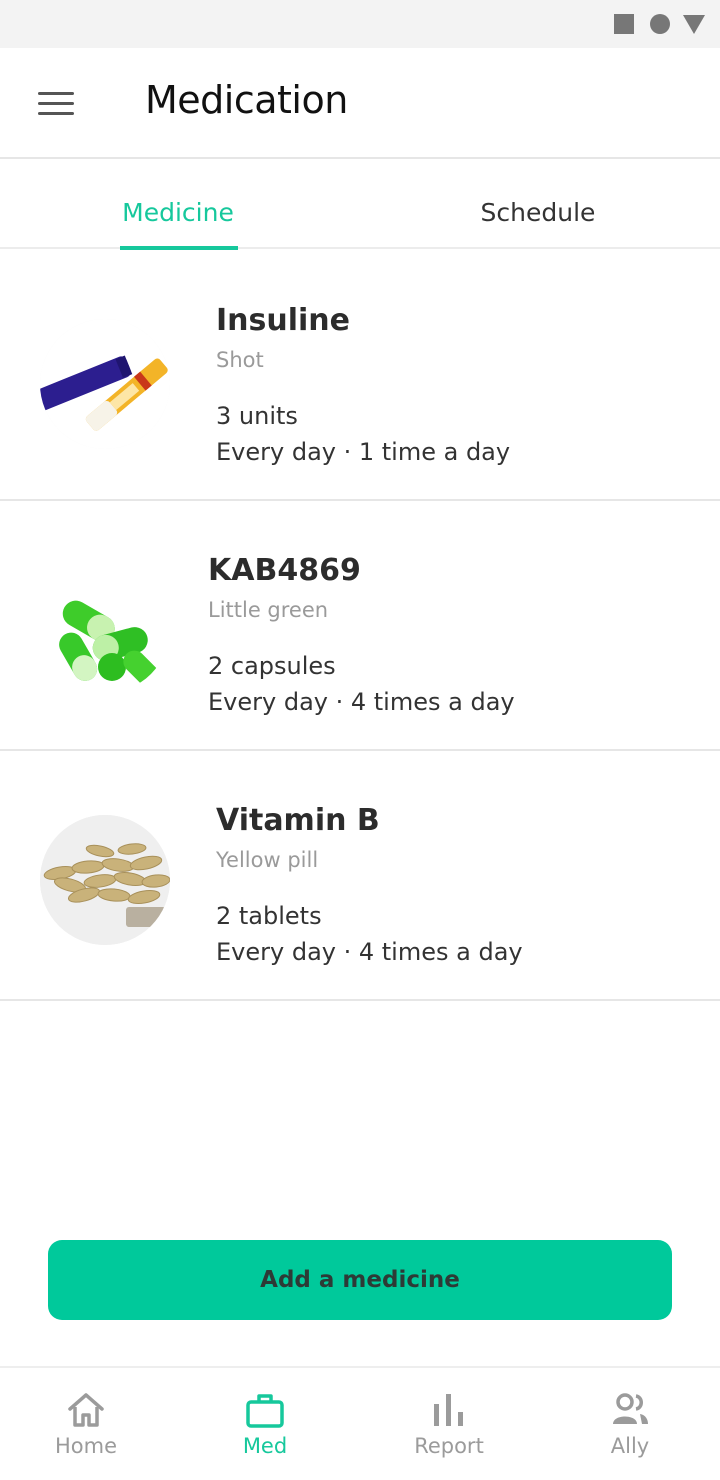  I want to click on square-icon, so click(624, 24).